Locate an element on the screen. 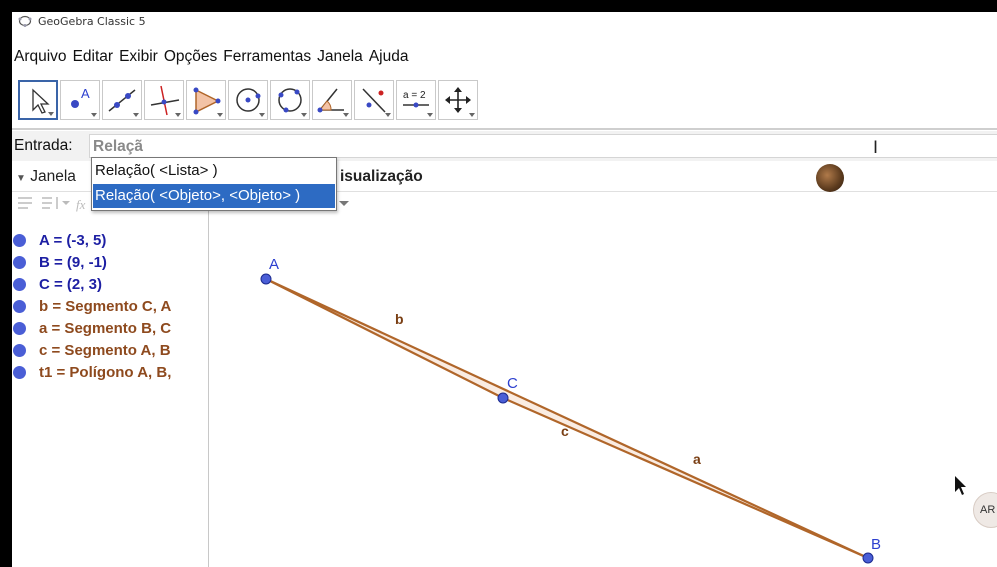  algebra-item-polygon-t1: t1 = Polígono A, B, is located at coordinates (91, 372).